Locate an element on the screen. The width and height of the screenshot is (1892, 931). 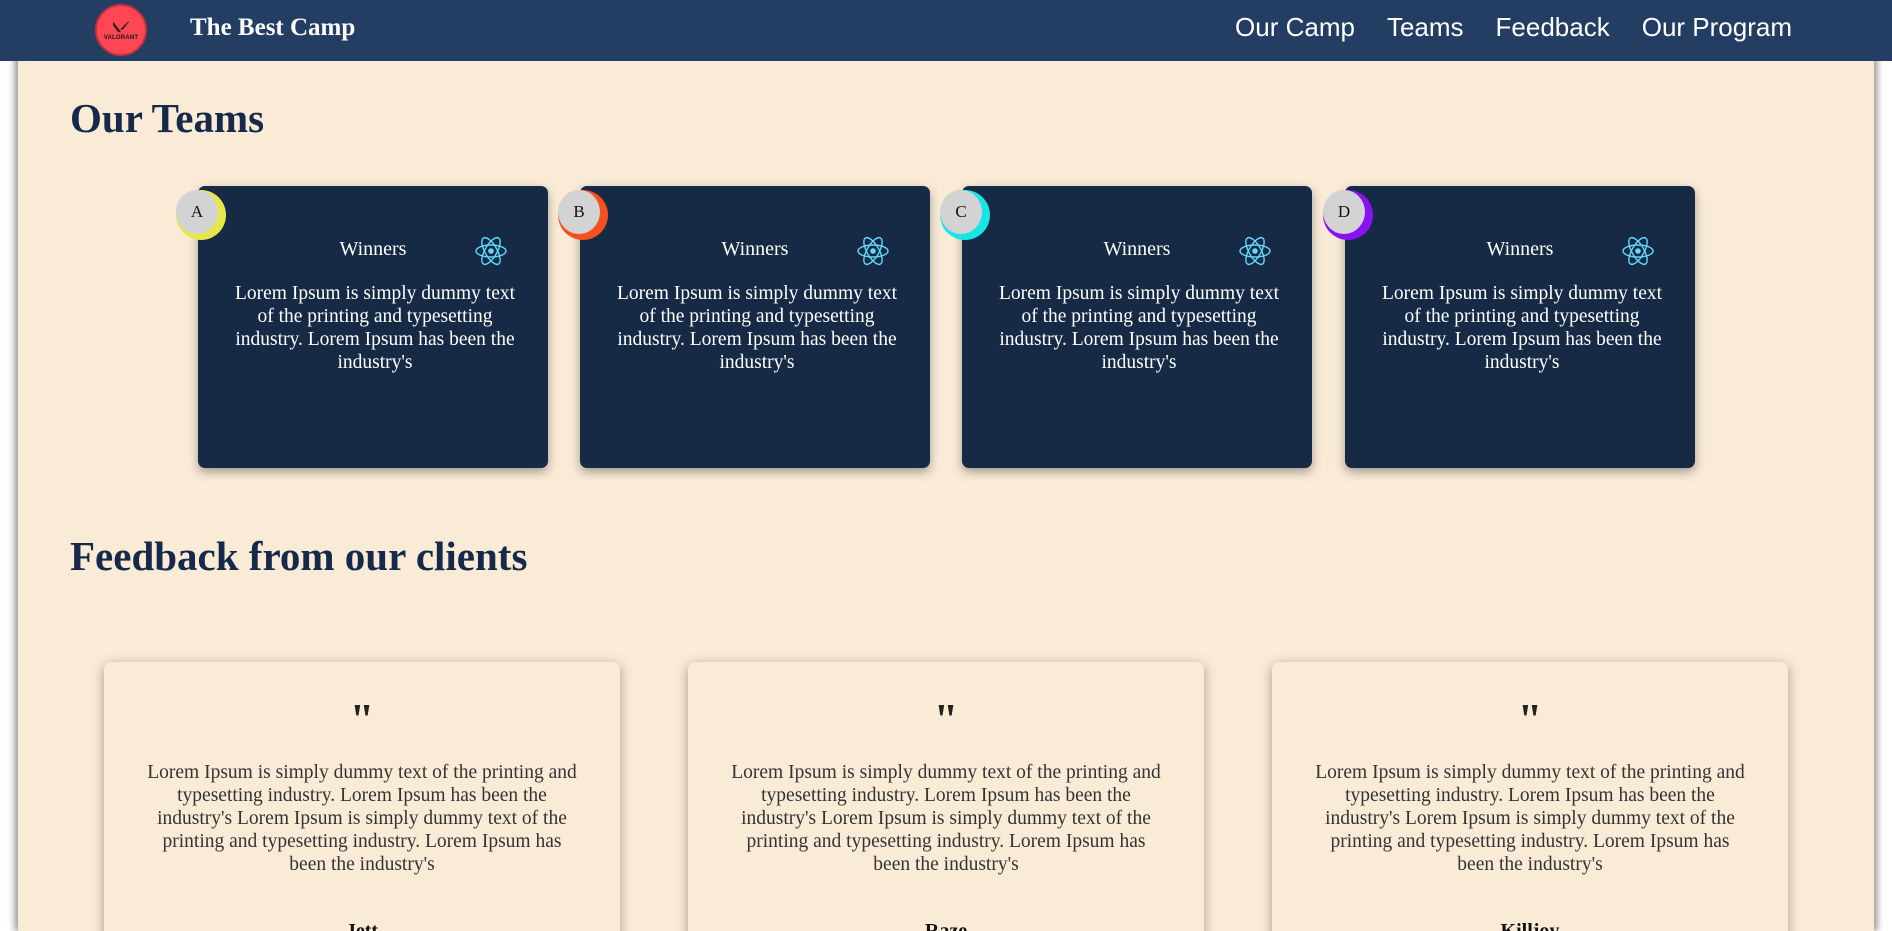
team-badge-b: B is located at coordinates (583, 215).